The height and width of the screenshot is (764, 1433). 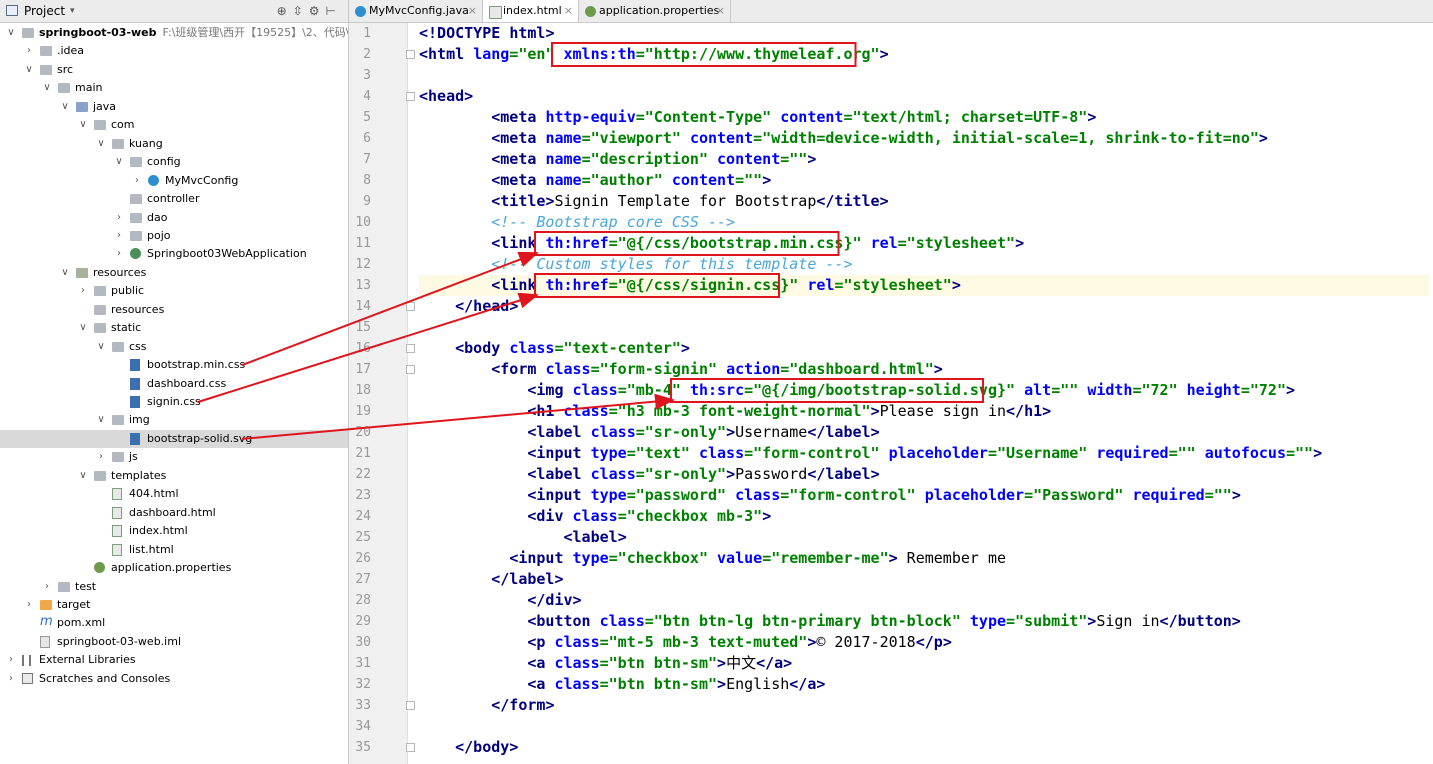 What do you see at coordinates (174, 218) in the screenshot?
I see `tree-item-dao: › dao` at bounding box center [174, 218].